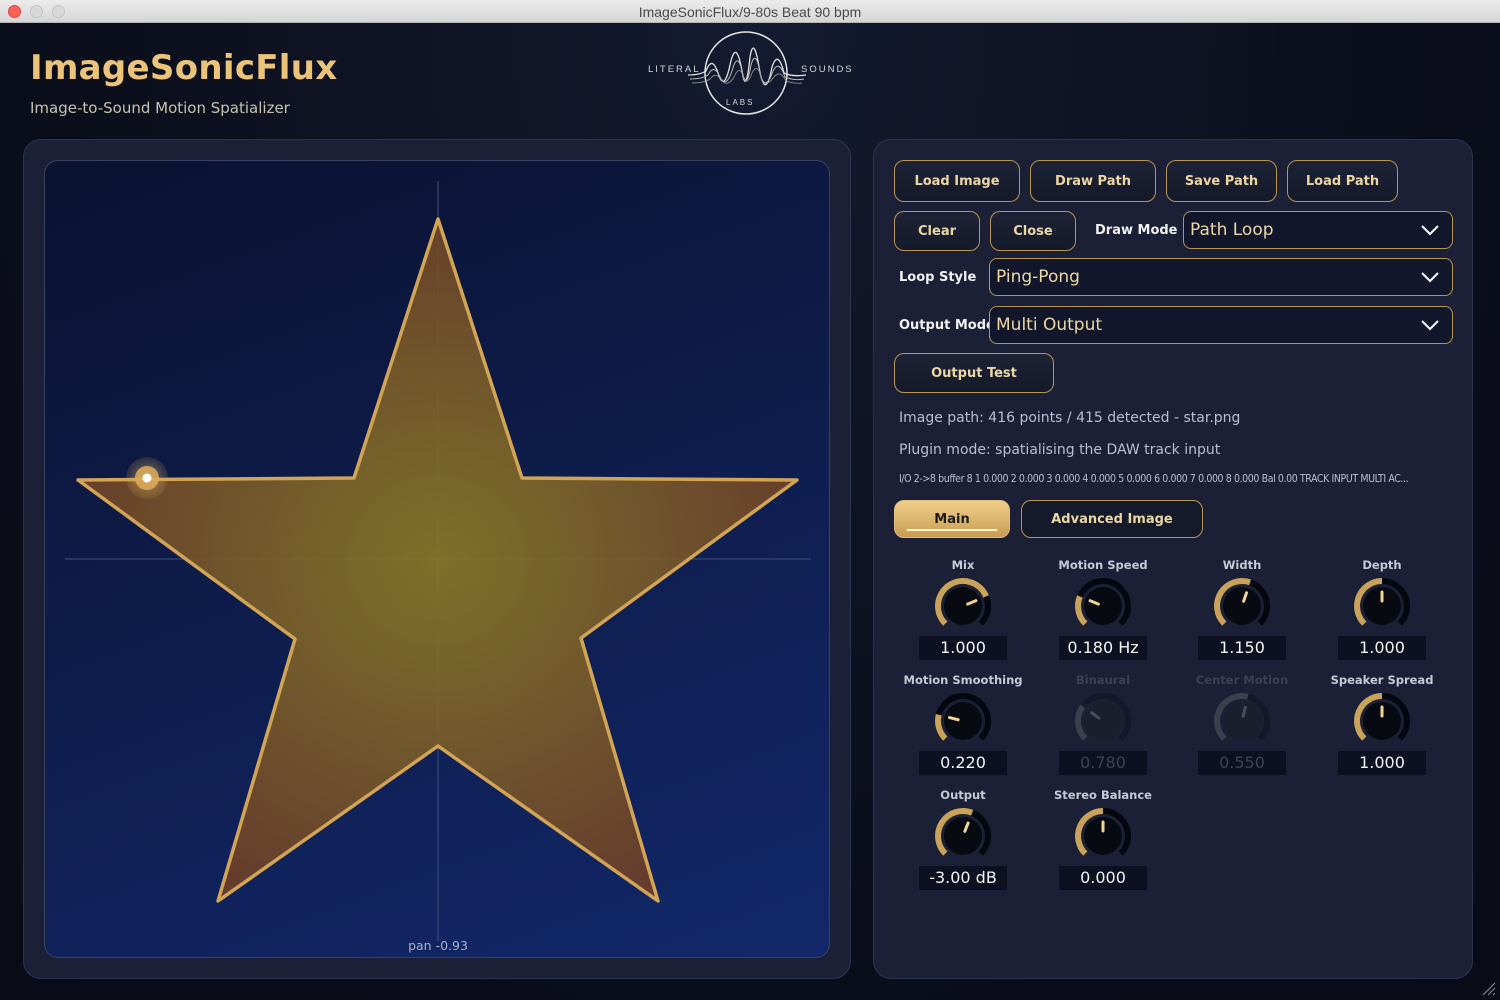  I want to click on output-mode-select: Multi Output, so click(1221, 325).